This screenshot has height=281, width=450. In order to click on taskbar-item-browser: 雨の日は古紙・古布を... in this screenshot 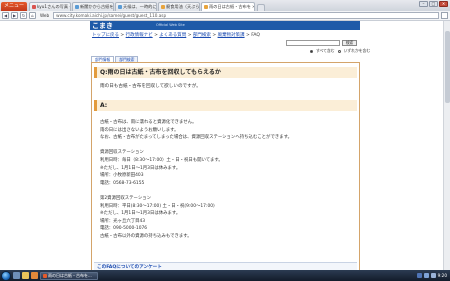, I will do `click(69, 275)`.